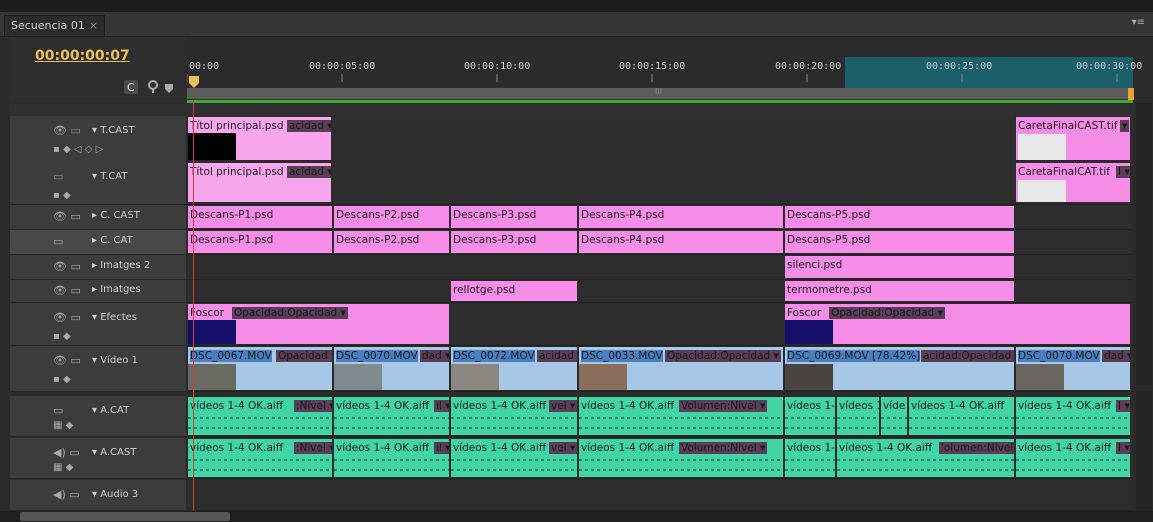 Image resolution: width=1153 pixels, height=522 pixels. Describe the element at coordinates (899, 291) in the screenshot. I see `clip: termometre.psd` at that location.